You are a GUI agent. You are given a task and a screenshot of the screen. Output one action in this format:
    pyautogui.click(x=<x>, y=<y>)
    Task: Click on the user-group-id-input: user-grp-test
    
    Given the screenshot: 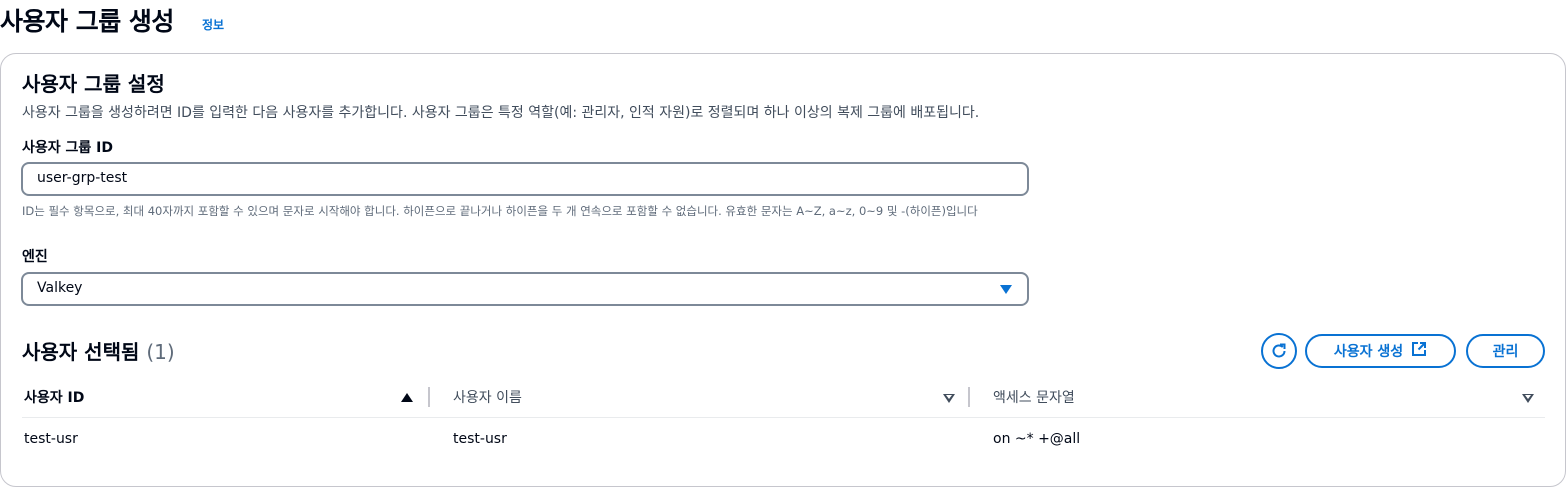 What is the action you would take?
    pyautogui.click(x=525, y=179)
    